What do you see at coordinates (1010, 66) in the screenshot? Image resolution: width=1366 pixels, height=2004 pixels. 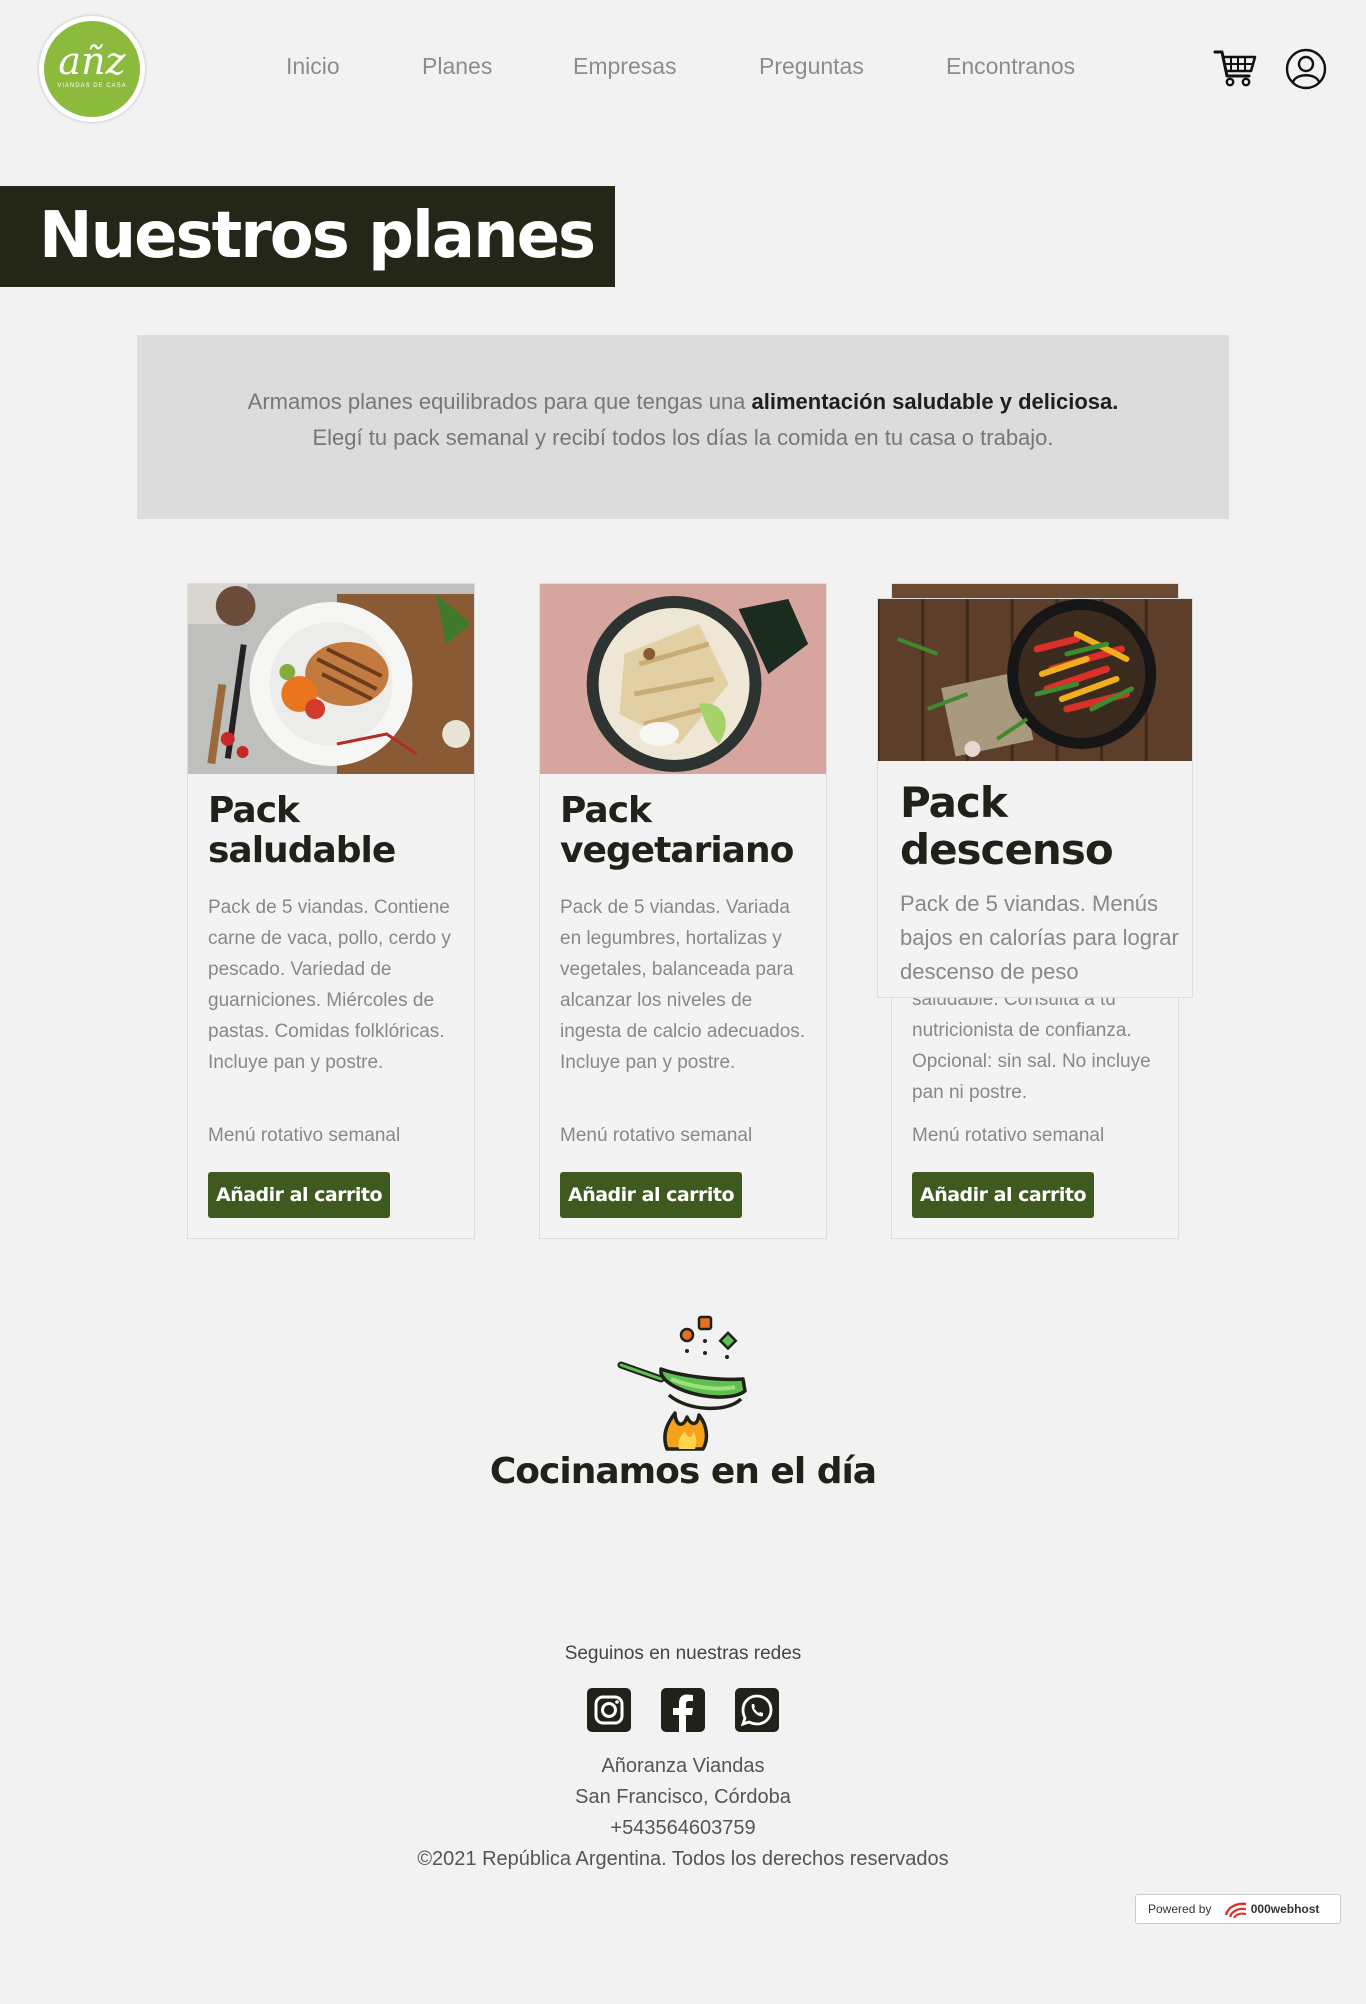 I see `nav-encontranos: Encontranos` at bounding box center [1010, 66].